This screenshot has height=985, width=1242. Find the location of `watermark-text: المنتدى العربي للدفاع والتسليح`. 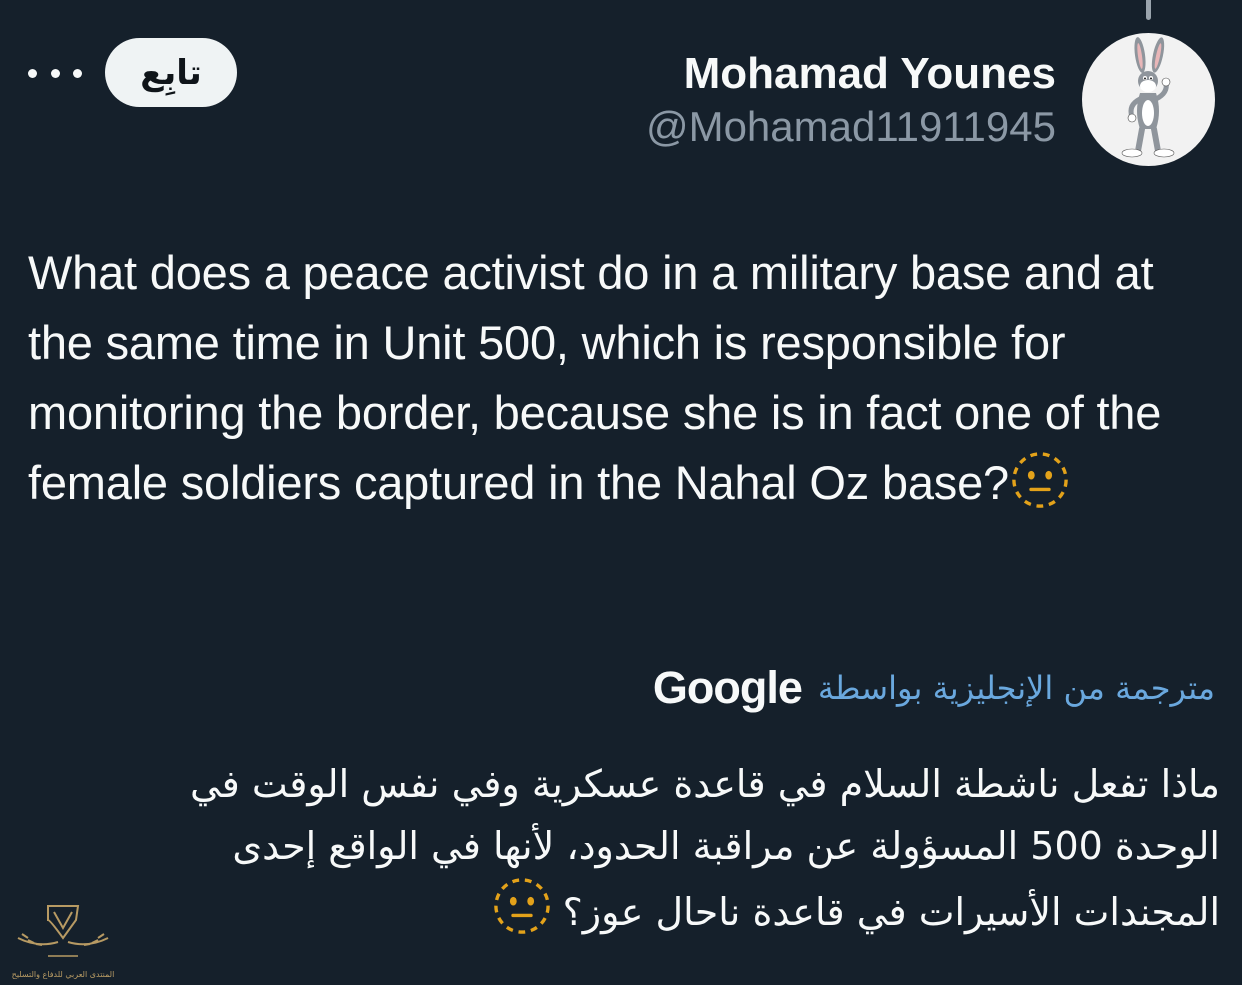

watermark-text: المنتدى العربي للدفاع والتسليح is located at coordinates (63, 974).